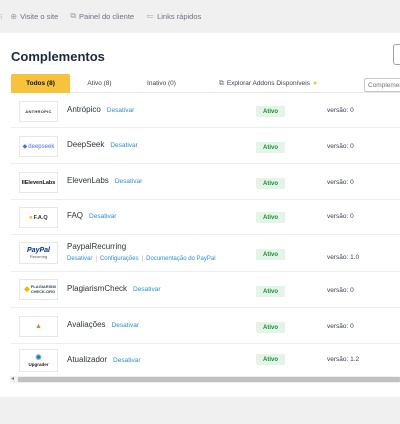 This screenshot has width=400, height=424. Describe the element at coordinates (343, 257) in the screenshot. I see `version-text: versão: 1.0` at that location.